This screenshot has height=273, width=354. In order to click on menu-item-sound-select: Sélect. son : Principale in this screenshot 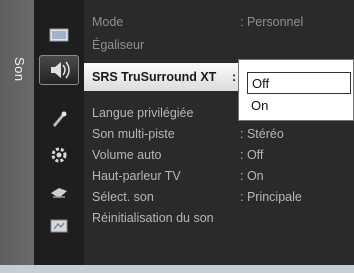, I will do `click(223, 197)`.